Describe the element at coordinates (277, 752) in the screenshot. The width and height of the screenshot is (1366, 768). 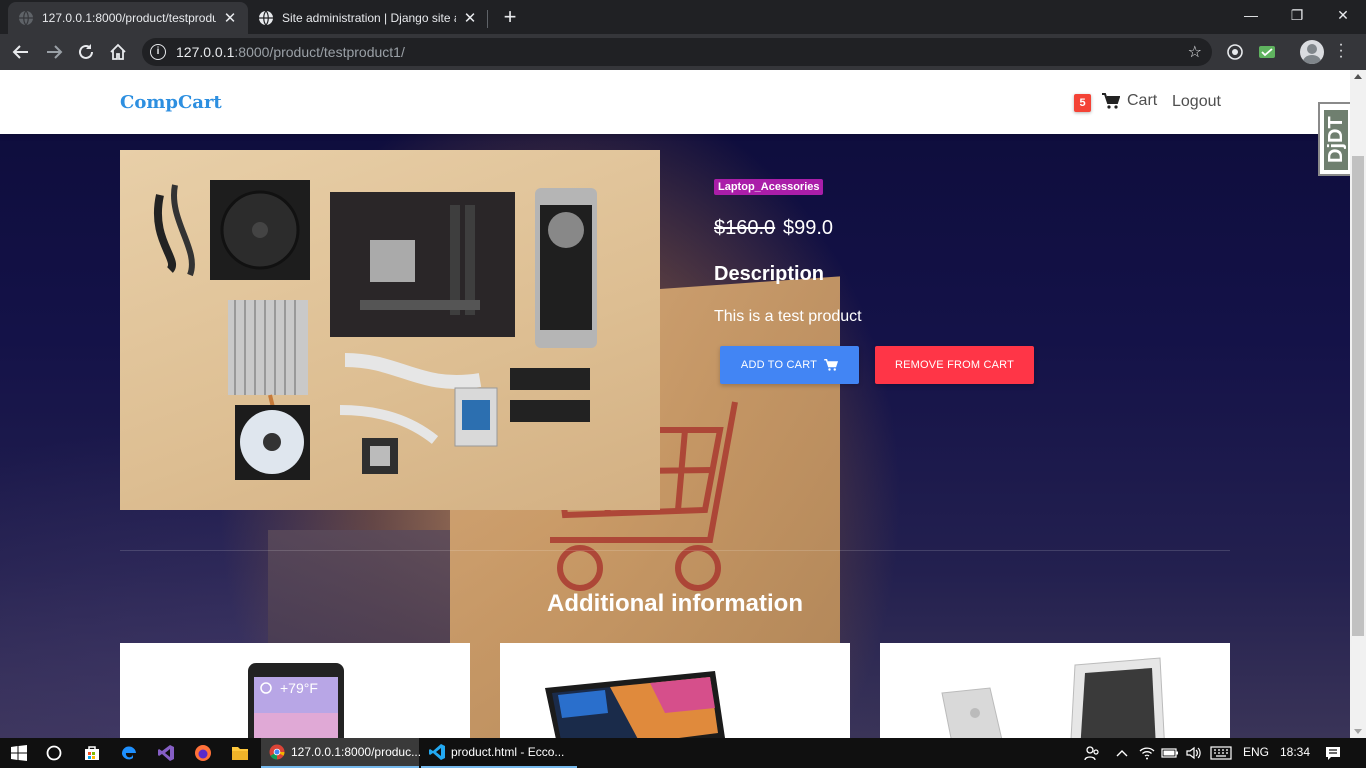
I see `chrome-icon` at that location.